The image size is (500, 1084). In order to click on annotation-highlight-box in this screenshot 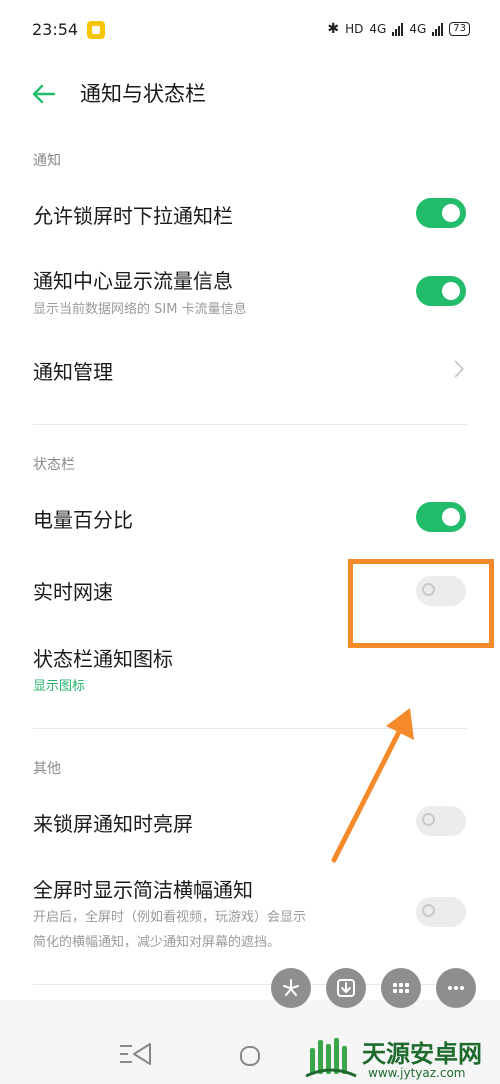, I will do `click(421, 603)`.